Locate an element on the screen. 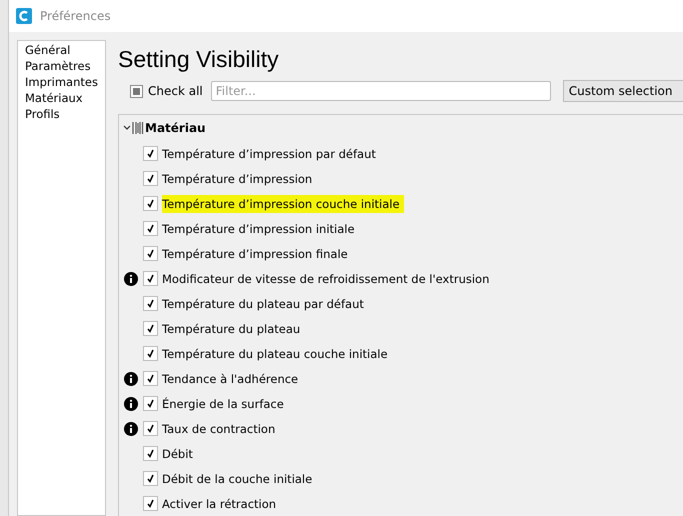  setting-label: Température du plateau is located at coordinates (232, 329).